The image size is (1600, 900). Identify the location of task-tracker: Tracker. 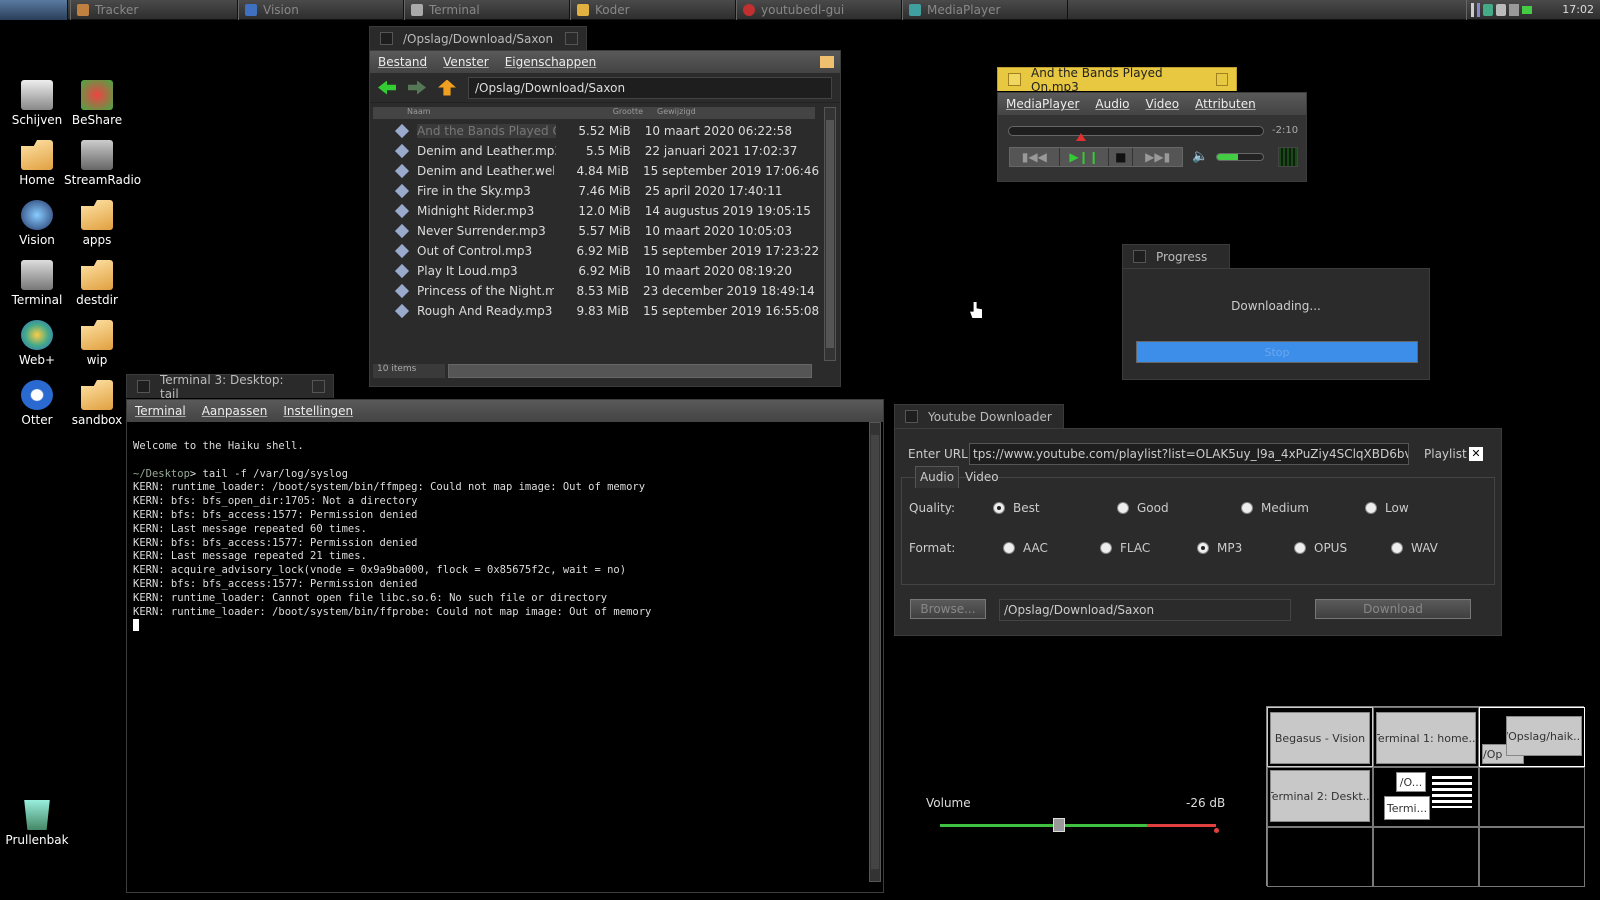
(154, 10).